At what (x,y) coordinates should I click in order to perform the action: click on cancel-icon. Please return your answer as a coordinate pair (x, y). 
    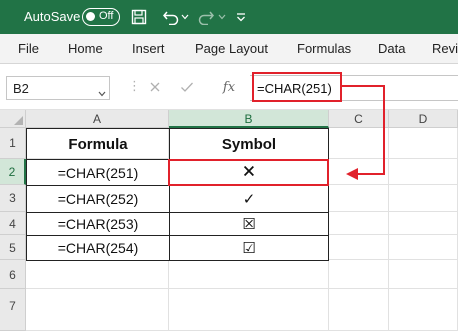
    Looking at the image, I should click on (155, 87).